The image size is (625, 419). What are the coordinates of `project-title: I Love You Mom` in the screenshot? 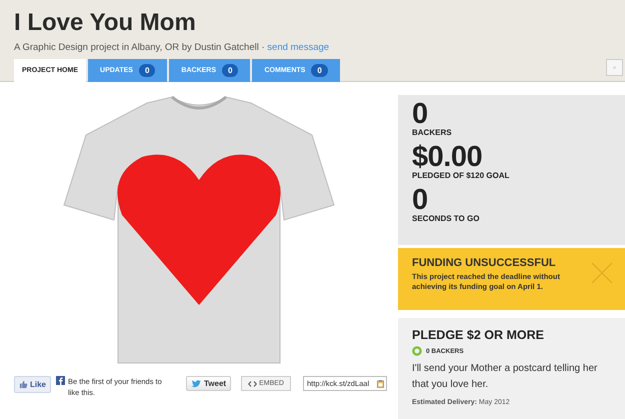 It's located at (105, 23).